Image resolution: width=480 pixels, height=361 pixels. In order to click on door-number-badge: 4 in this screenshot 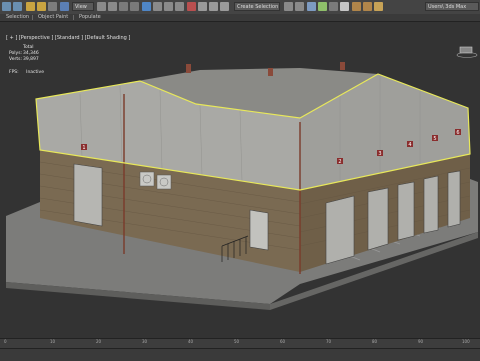, I will do `click(410, 144)`.